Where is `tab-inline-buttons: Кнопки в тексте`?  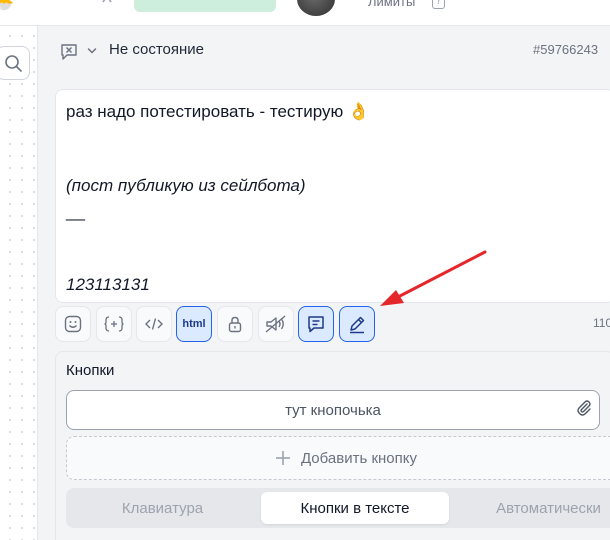 tab-inline-buttons: Кнопки в тексте is located at coordinates (355, 508).